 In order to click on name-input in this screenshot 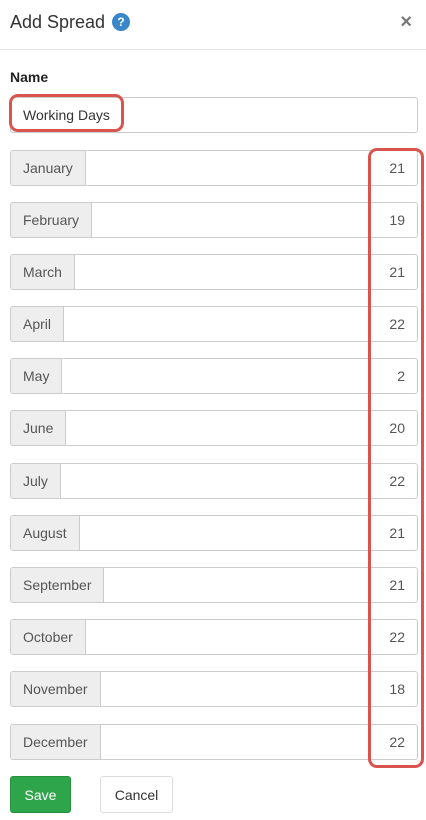, I will do `click(214, 115)`.